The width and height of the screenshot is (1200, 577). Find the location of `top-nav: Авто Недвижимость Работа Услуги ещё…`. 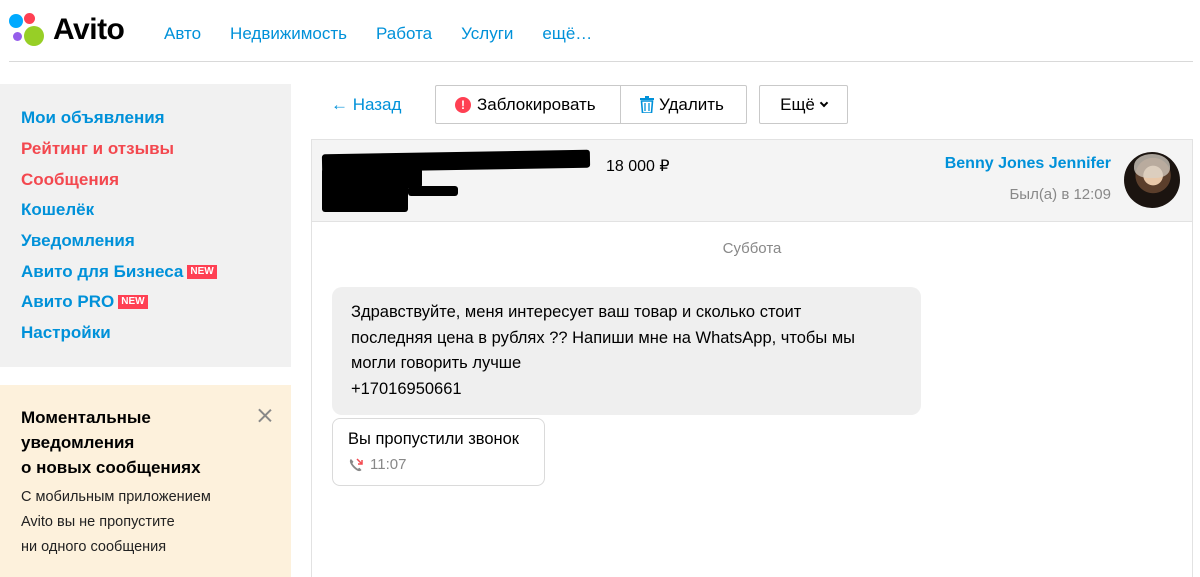

top-nav: Авто Недвижимость Работа Услуги ещё… is located at coordinates (392, 34).